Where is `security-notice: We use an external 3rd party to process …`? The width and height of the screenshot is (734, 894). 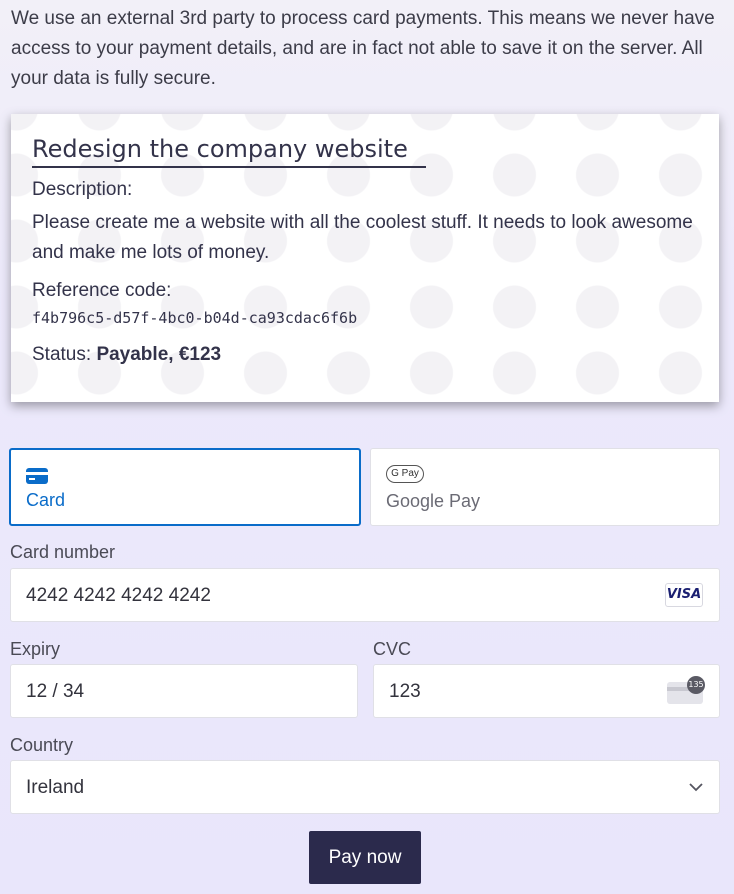 security-notice: We use an external 3rd party to process … is located at coordinates (363, 48).